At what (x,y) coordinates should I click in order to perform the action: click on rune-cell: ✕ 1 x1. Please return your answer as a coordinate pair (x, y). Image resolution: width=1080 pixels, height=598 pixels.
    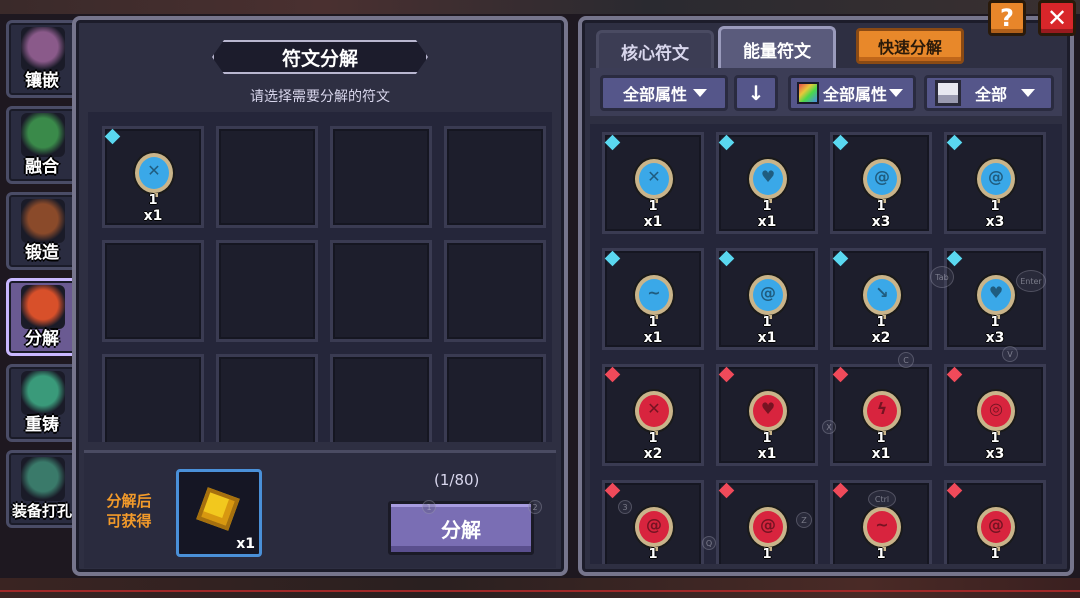
    Looking at the image, I should click on (653, 183).